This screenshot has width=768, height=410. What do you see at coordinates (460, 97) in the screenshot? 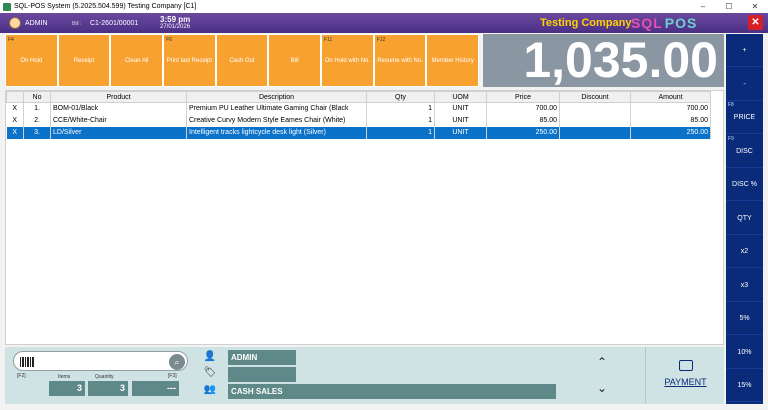
I see `col-uom: UOM` at bounding box center [460, 97].